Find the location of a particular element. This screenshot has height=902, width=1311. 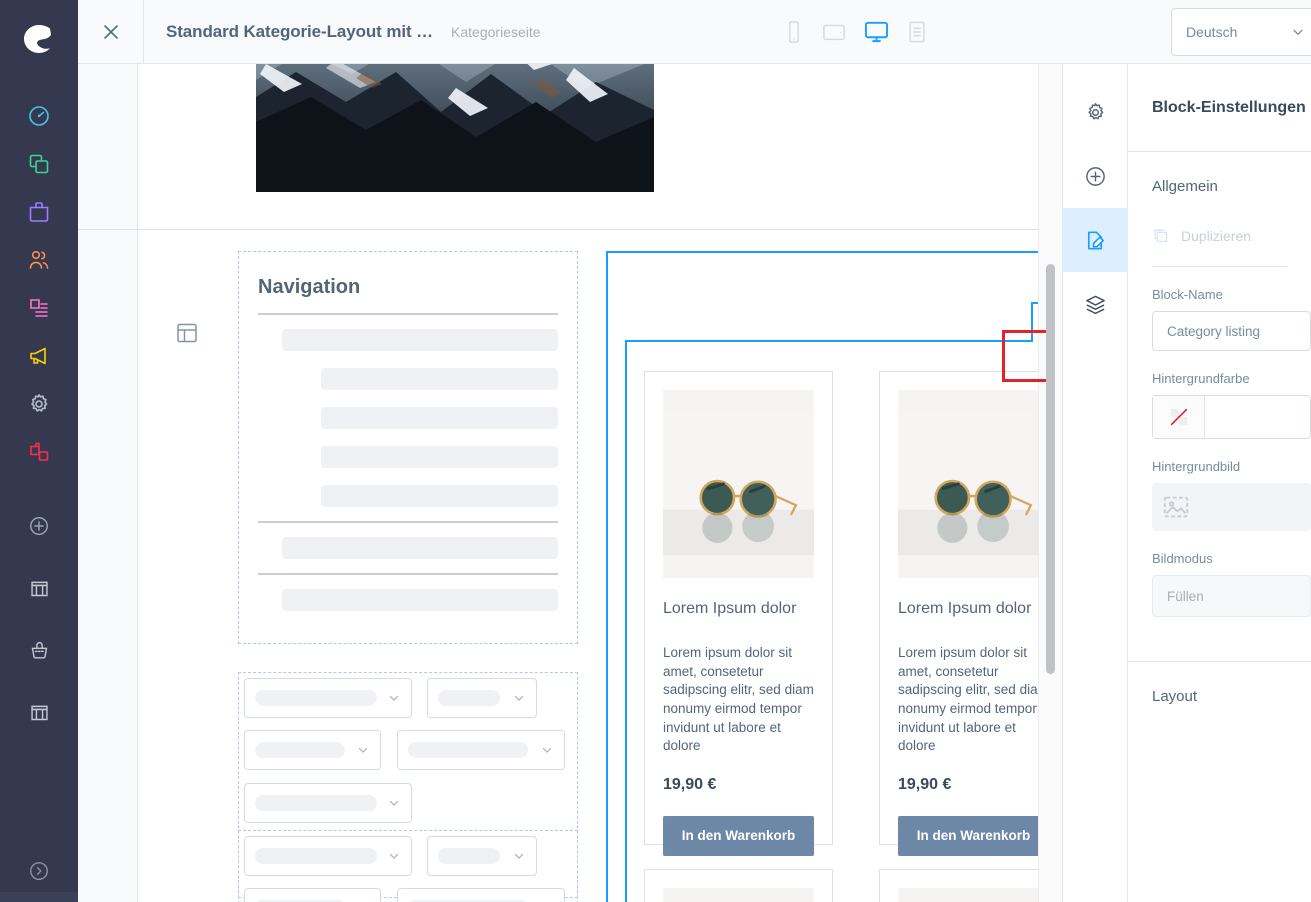

sidebar-item-add-sales-channel is located at coordinates (39, 526).